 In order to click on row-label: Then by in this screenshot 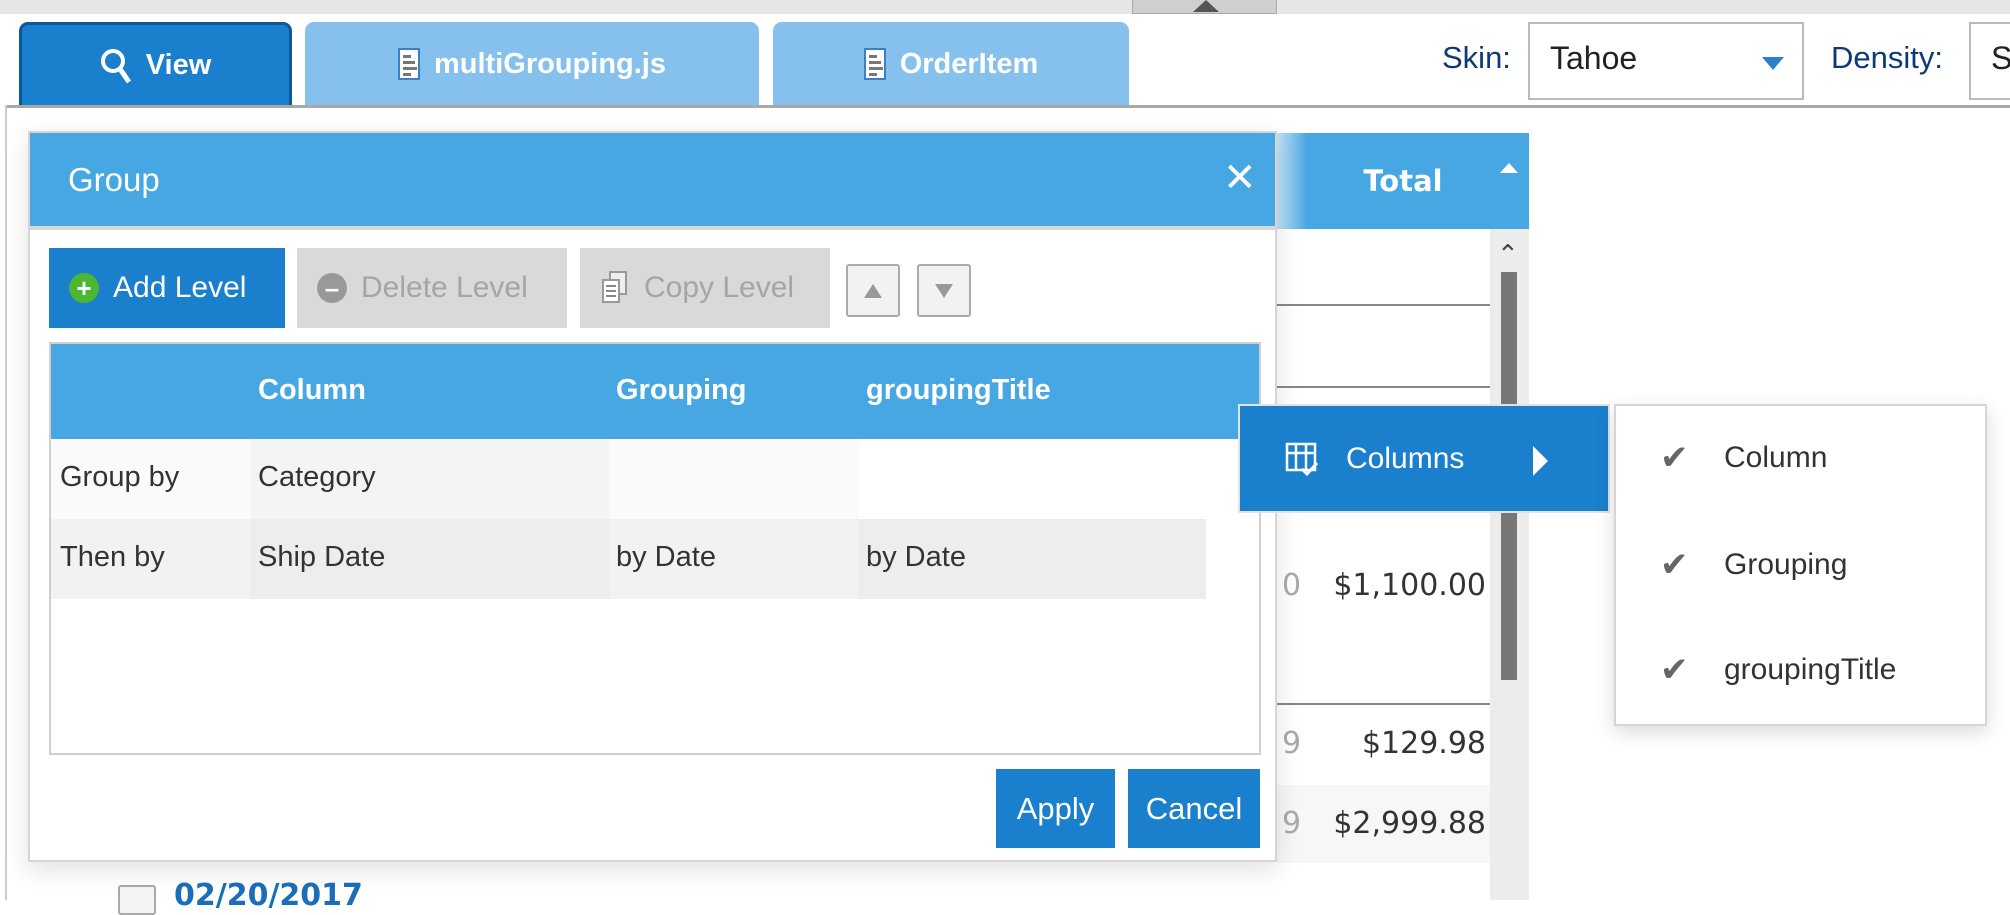, I will do `click(112, 557)`.